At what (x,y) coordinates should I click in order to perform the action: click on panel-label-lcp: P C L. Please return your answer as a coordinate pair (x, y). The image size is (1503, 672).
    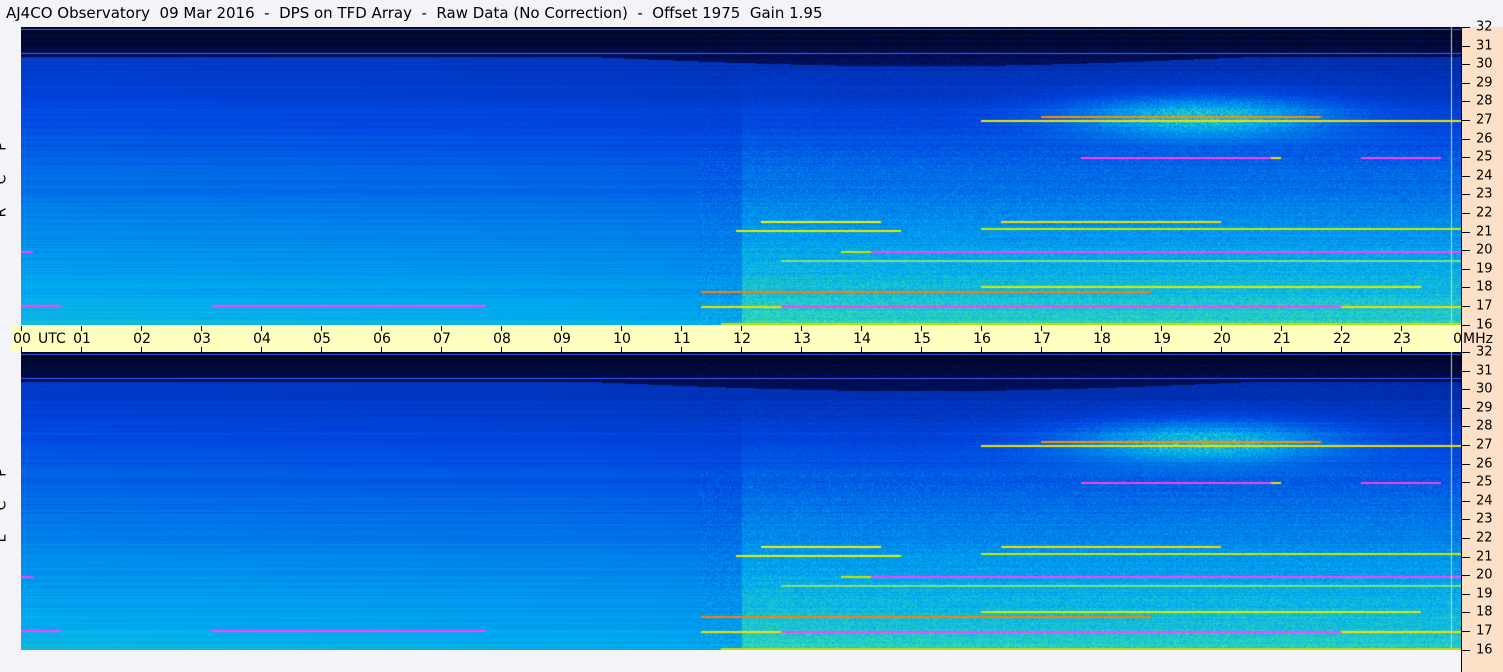
    Looking at the image, I should click on (9, 505).